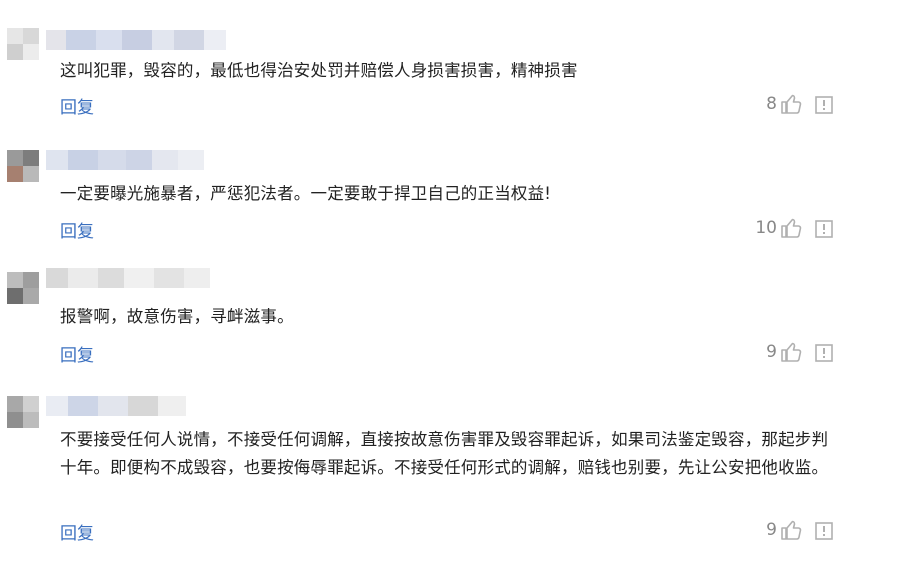  I want to click on like-count: 10, so click(766, 228).